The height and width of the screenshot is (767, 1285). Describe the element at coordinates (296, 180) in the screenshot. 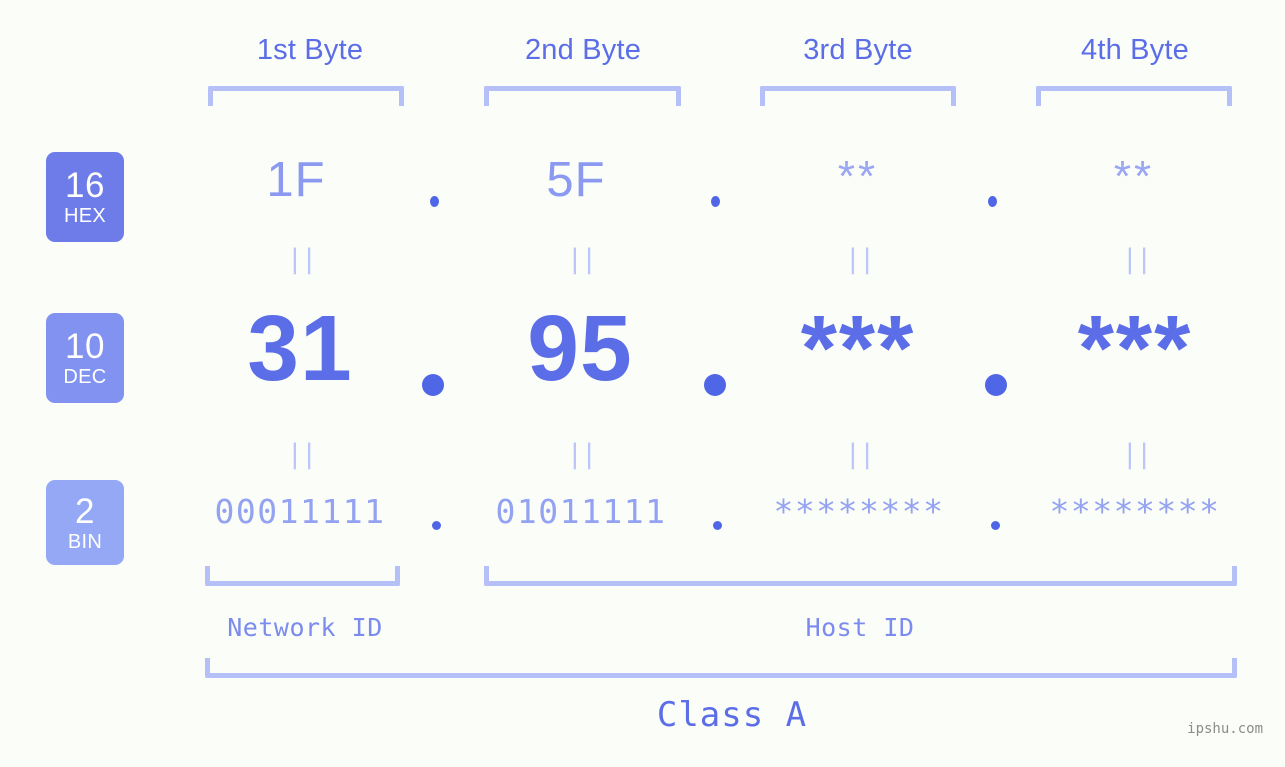

I see `hex-byte-1: 1F` at that location.